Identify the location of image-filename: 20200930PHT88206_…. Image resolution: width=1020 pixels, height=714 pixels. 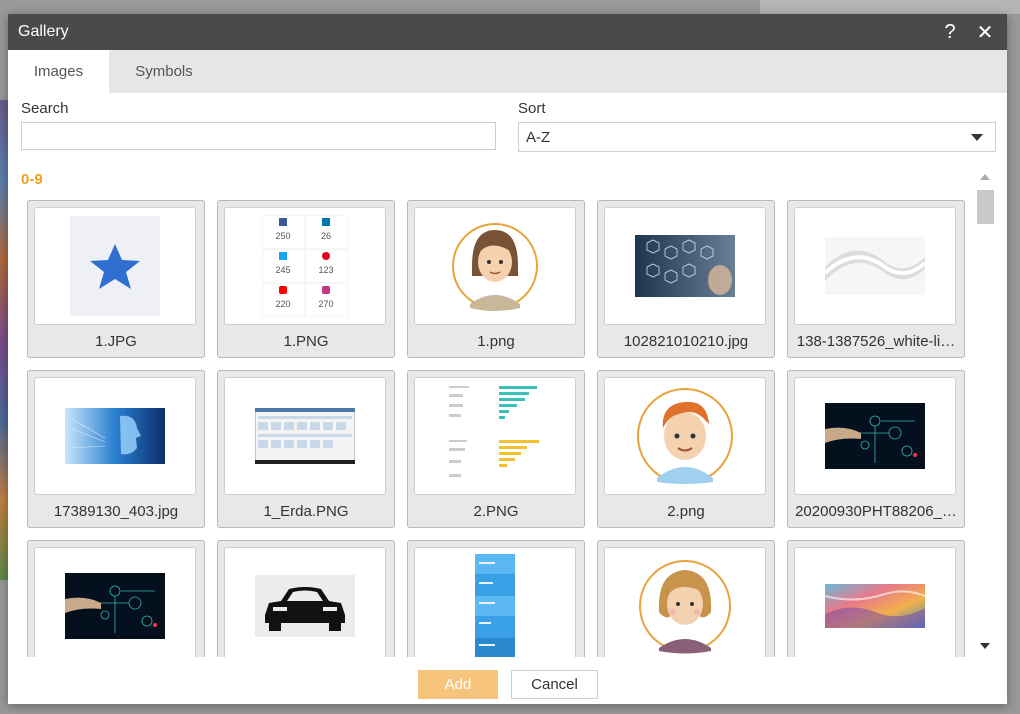
(876, 511).